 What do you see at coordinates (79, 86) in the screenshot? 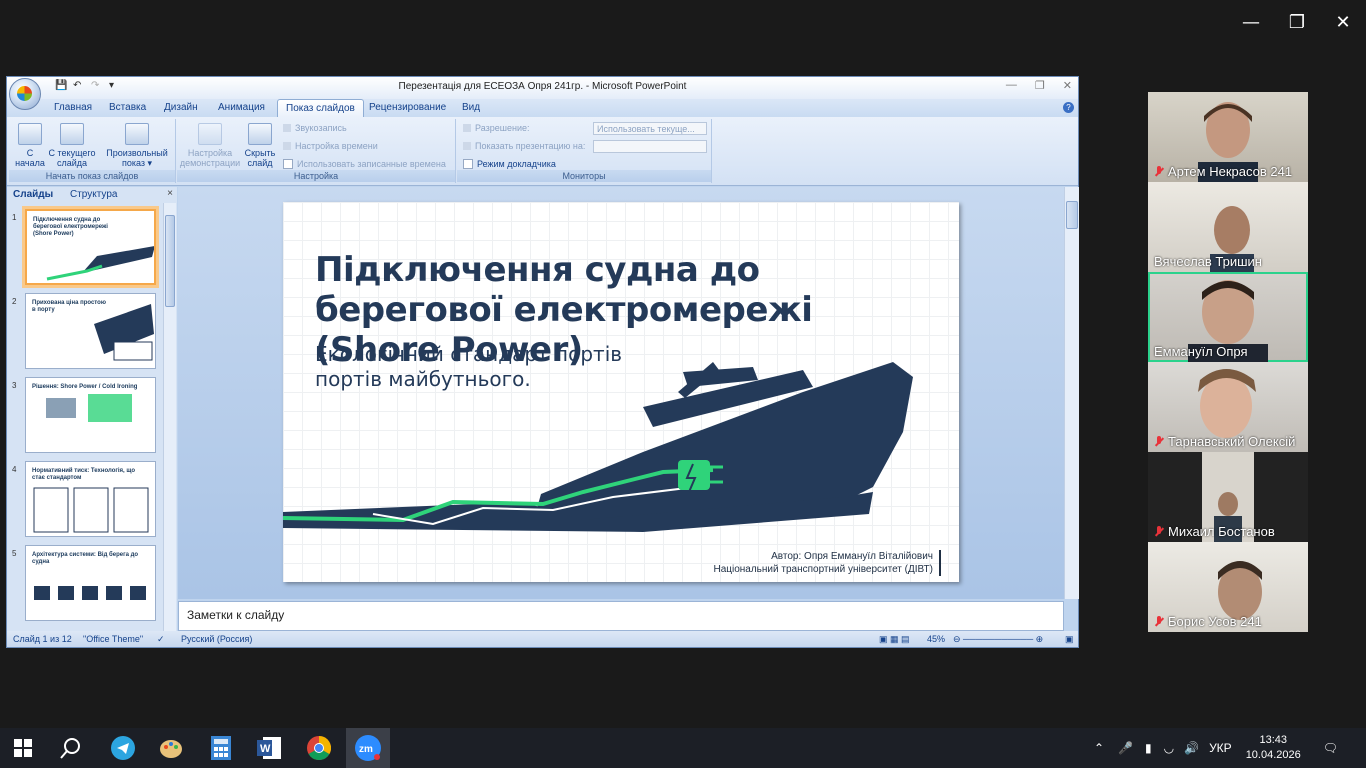
I see `undo-icon: ↶` at bounding box center [79, 86].